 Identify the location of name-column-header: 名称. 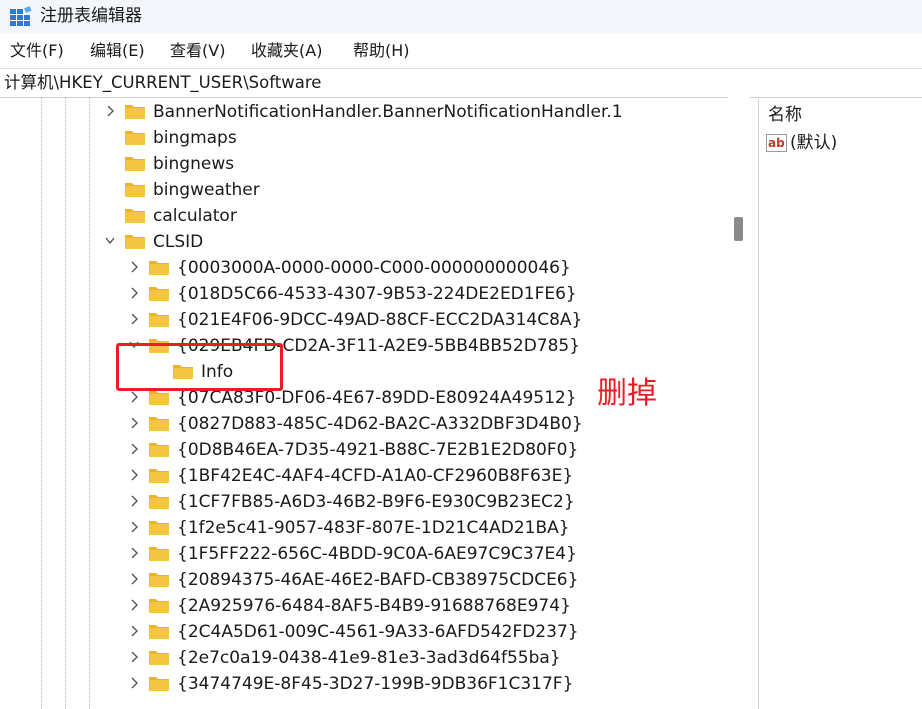
(785, 115).